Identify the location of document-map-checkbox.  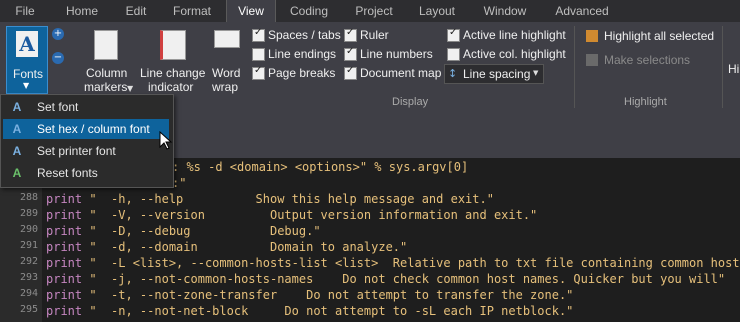
(350, 72).